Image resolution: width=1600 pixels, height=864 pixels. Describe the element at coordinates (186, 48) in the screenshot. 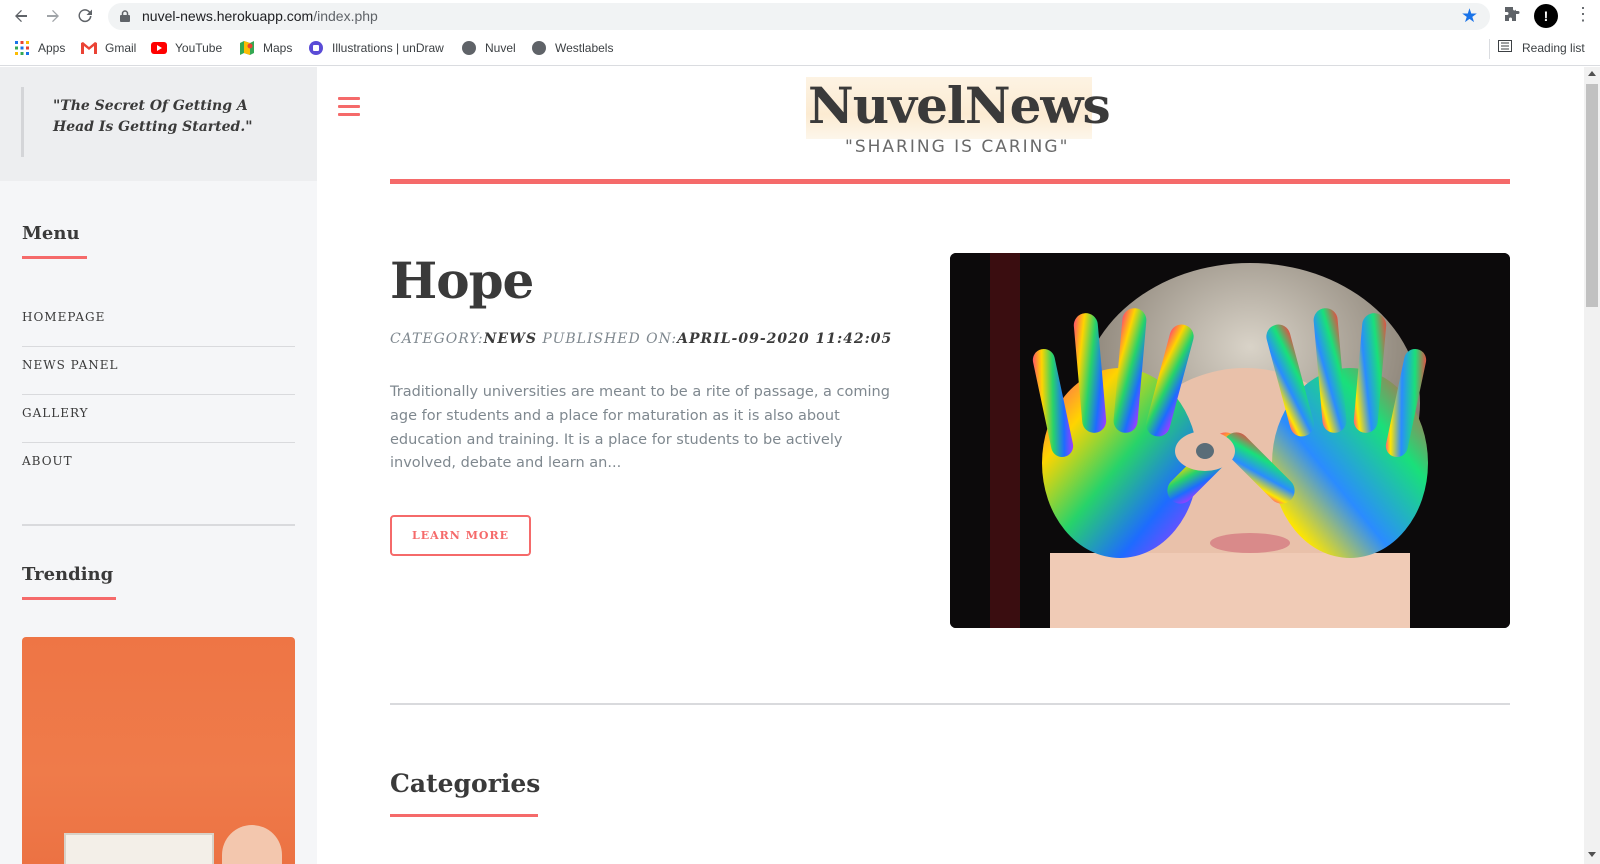

I see `bookmark-youtube: YouTube` at that location.